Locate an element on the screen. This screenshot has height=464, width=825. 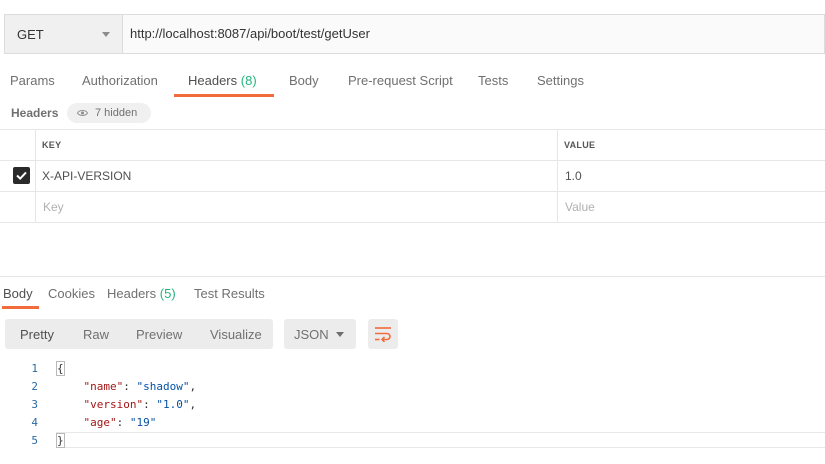
method-label: GET is located at coordinates (30, 34).